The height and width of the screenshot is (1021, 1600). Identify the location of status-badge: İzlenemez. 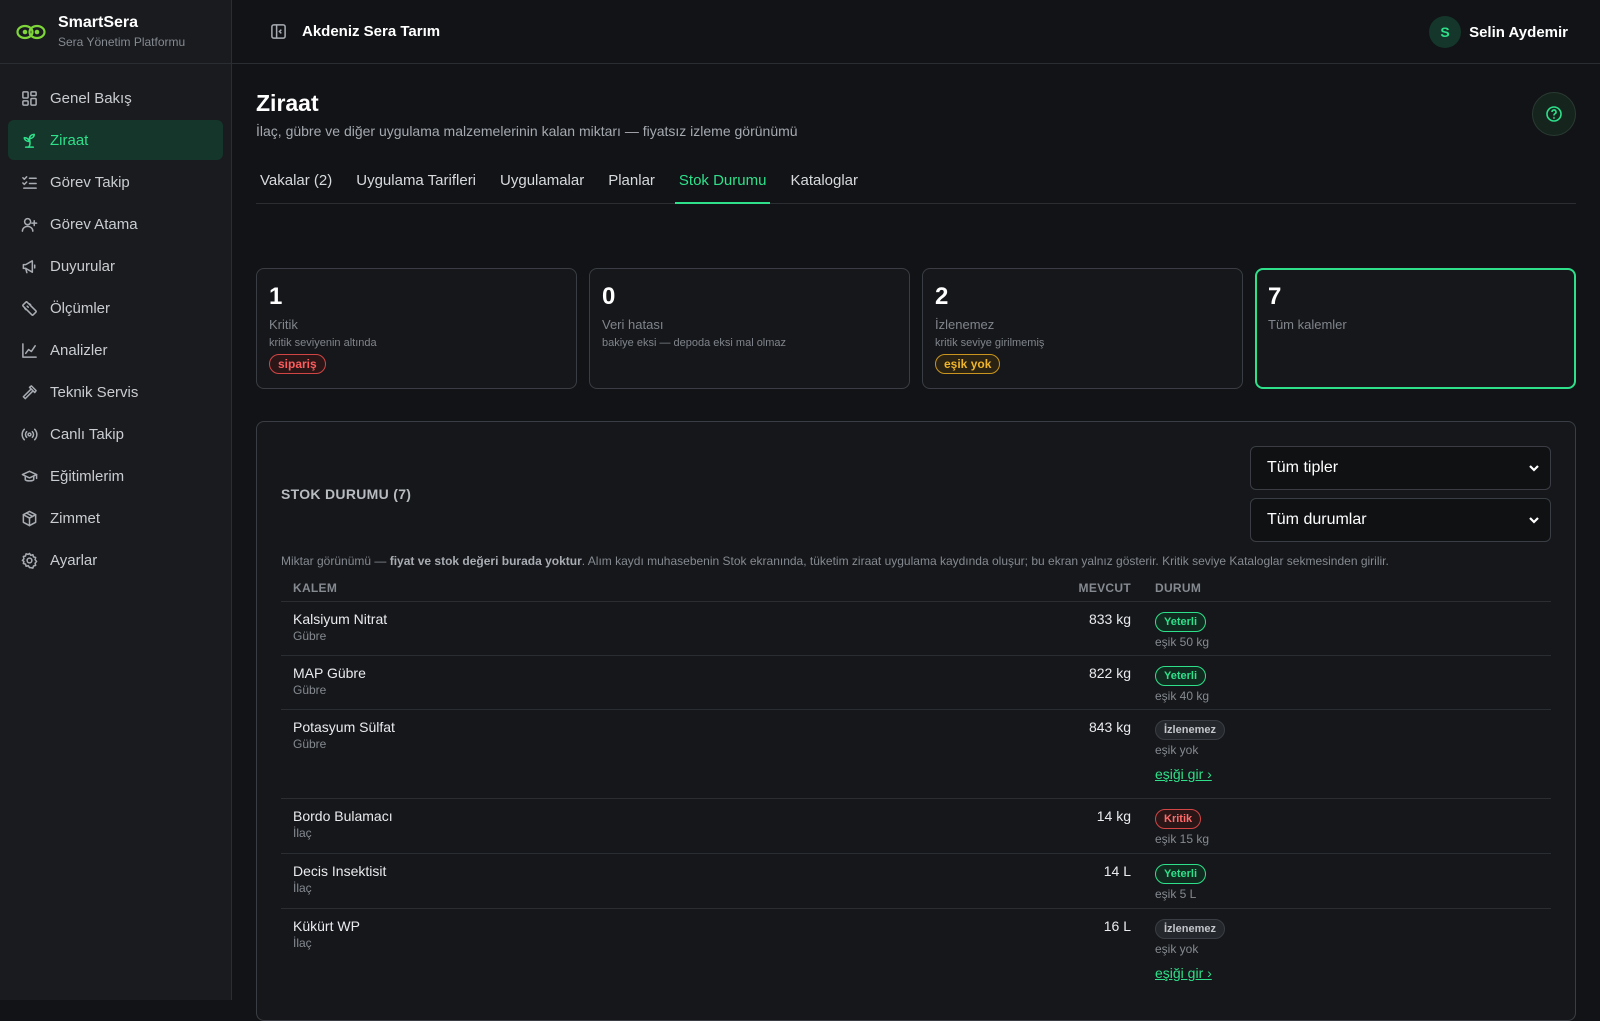
(1190, 929).